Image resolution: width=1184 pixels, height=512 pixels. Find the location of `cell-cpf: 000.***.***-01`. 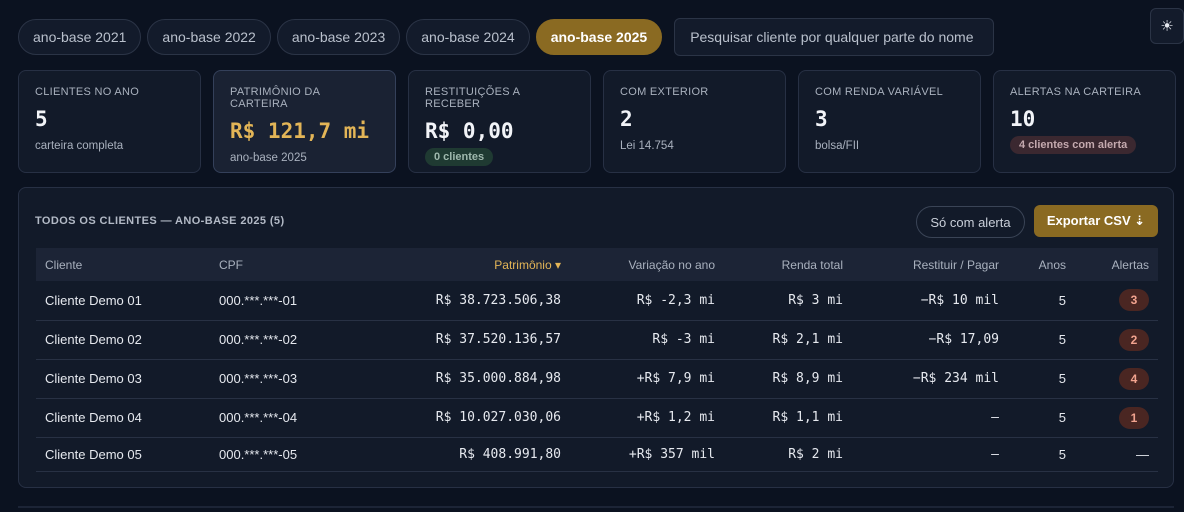

cell-cpf: 000.***.***-01 is located at coordinates (280, 301).